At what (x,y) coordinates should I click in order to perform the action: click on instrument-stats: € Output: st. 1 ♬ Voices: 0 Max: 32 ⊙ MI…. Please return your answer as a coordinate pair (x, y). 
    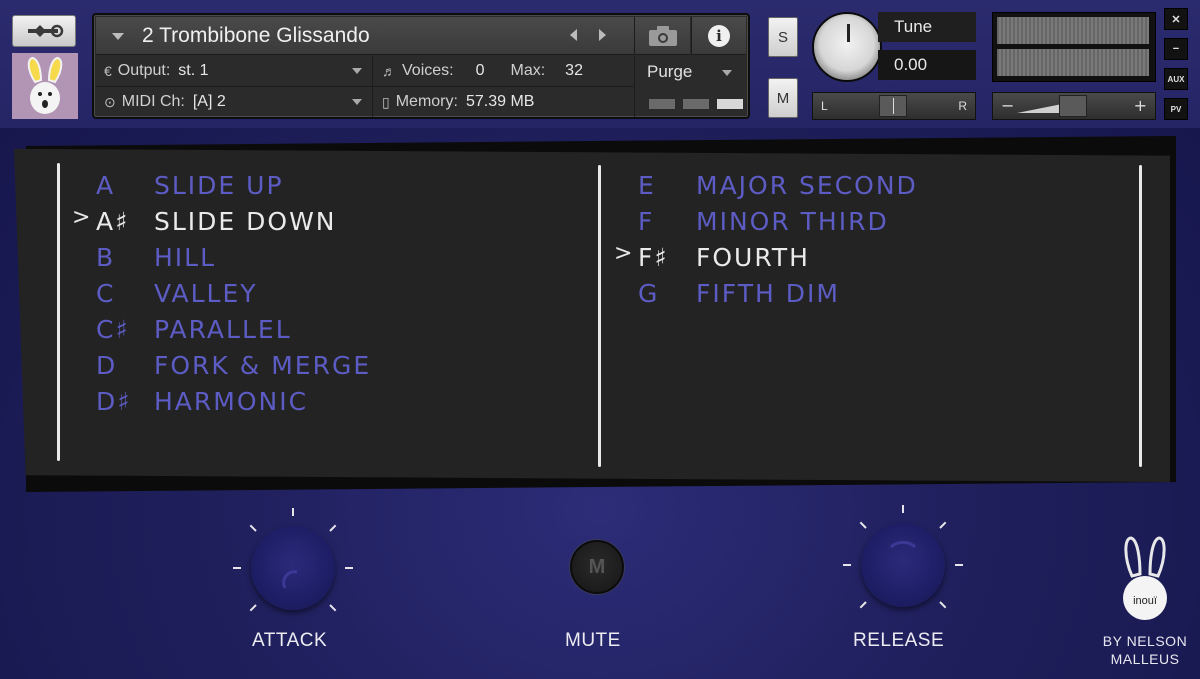
    Looking at the image, I should click on (365, 86).